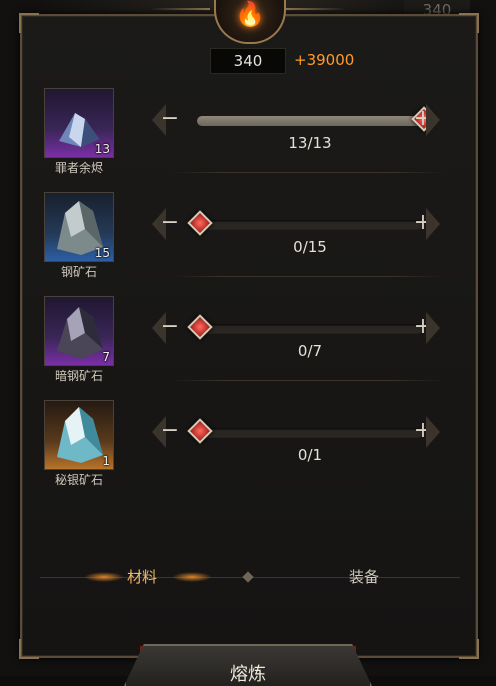 This screenshot has width=496, height=686. I want to click on smelt-button: 熔炼, so click(248, 665).